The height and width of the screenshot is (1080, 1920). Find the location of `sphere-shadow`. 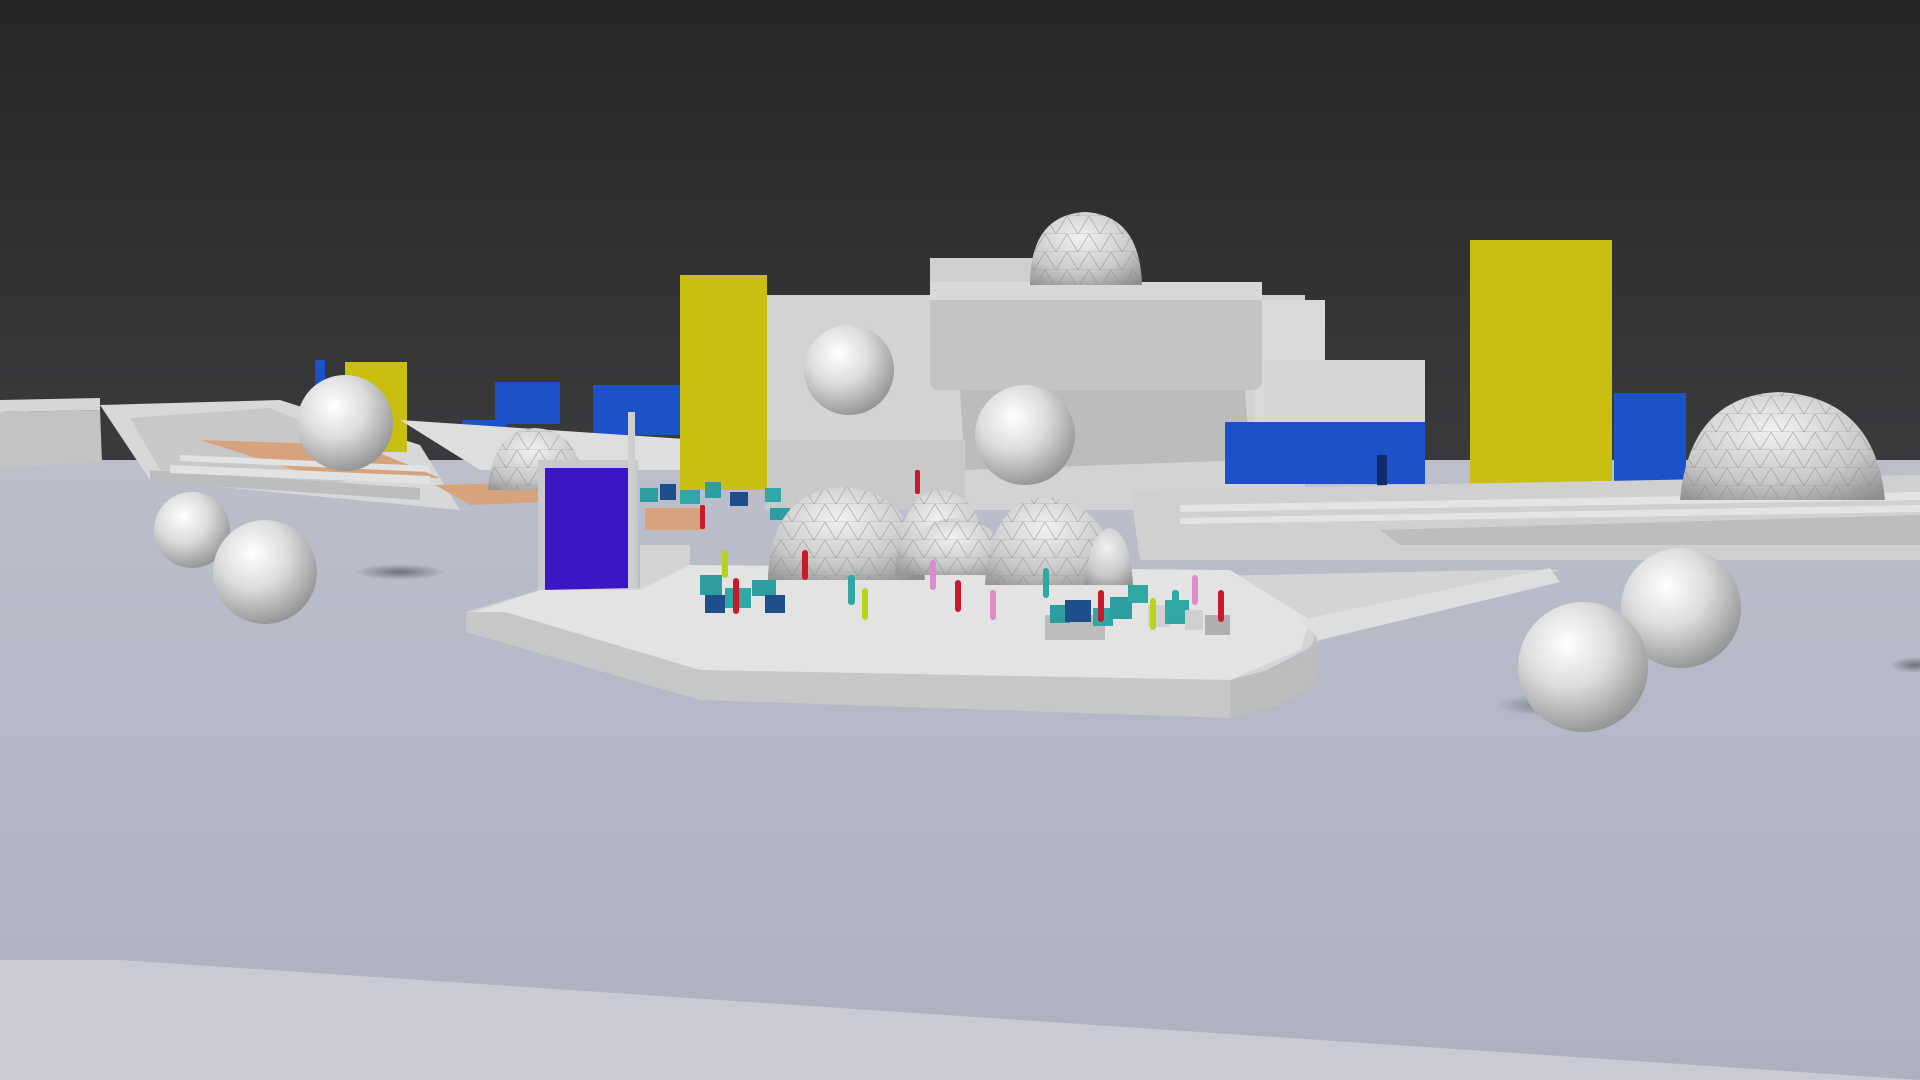

sphere-shadow is located at coordinates (400, 572).